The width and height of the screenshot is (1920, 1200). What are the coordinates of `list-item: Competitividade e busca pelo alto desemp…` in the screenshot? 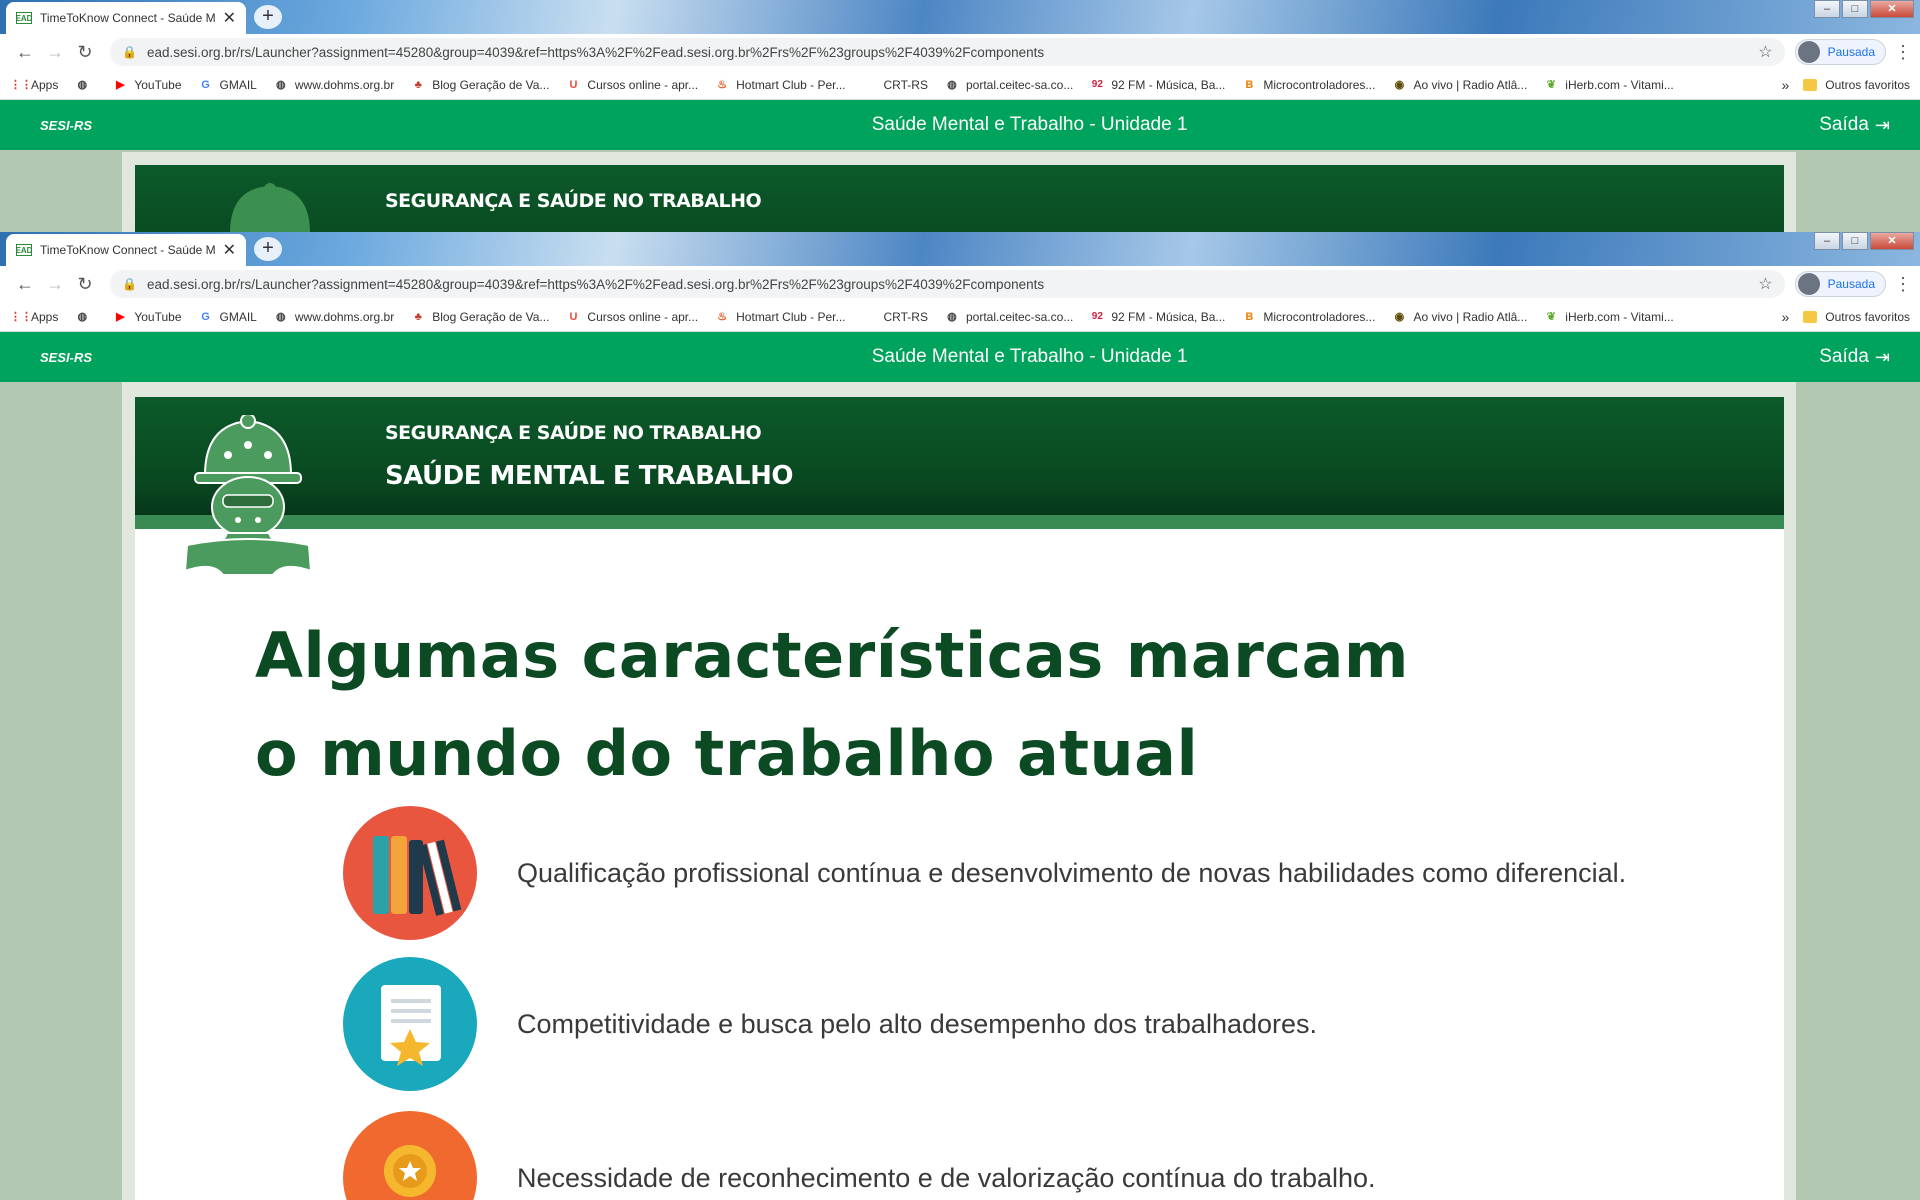 It's located at (830, 1024).